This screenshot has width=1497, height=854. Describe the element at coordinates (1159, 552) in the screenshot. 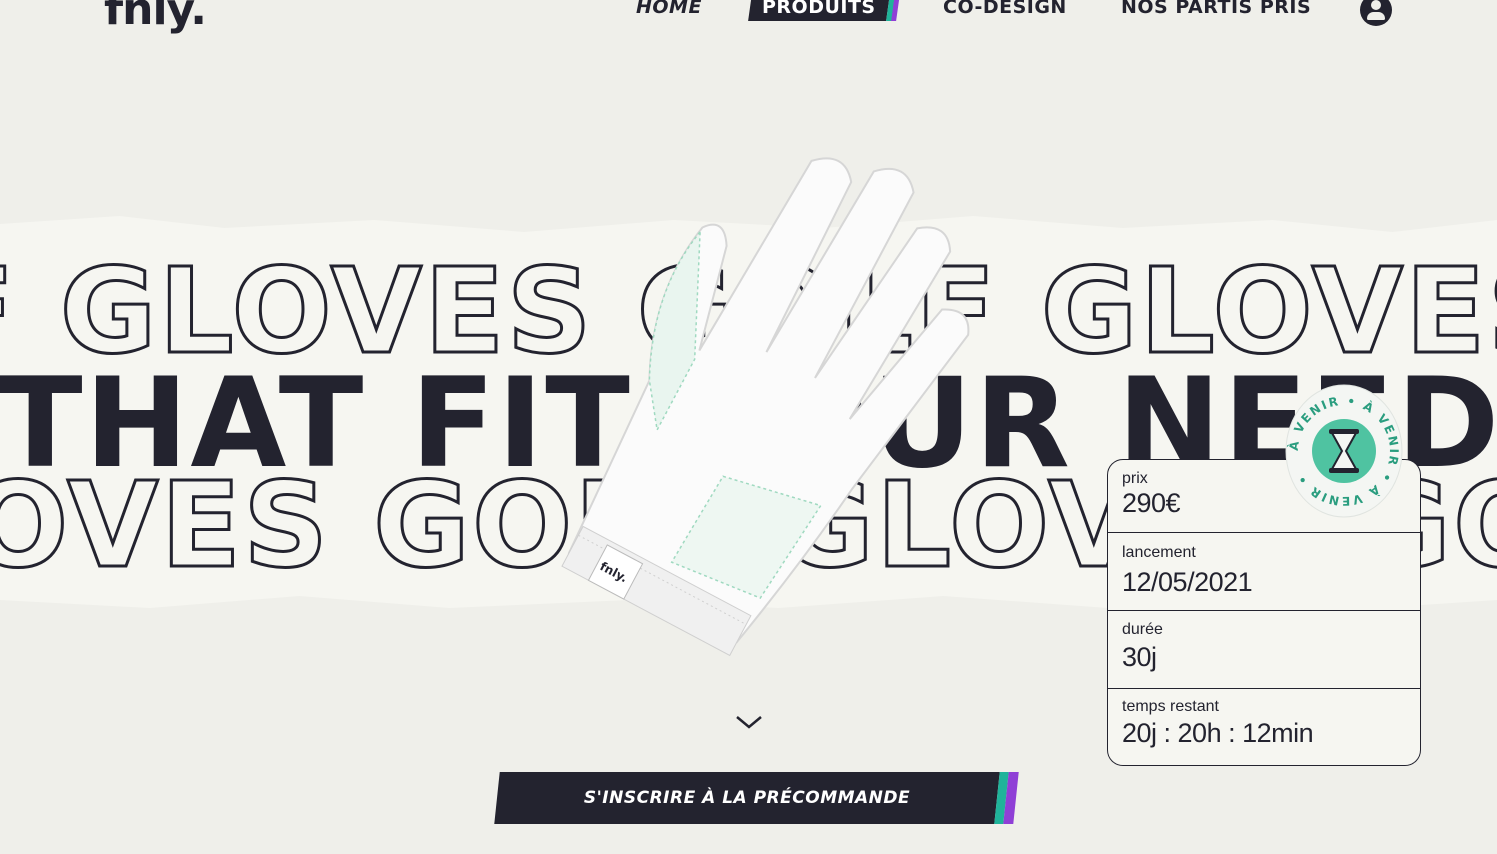

I see `launch-label: lancement` at that location.